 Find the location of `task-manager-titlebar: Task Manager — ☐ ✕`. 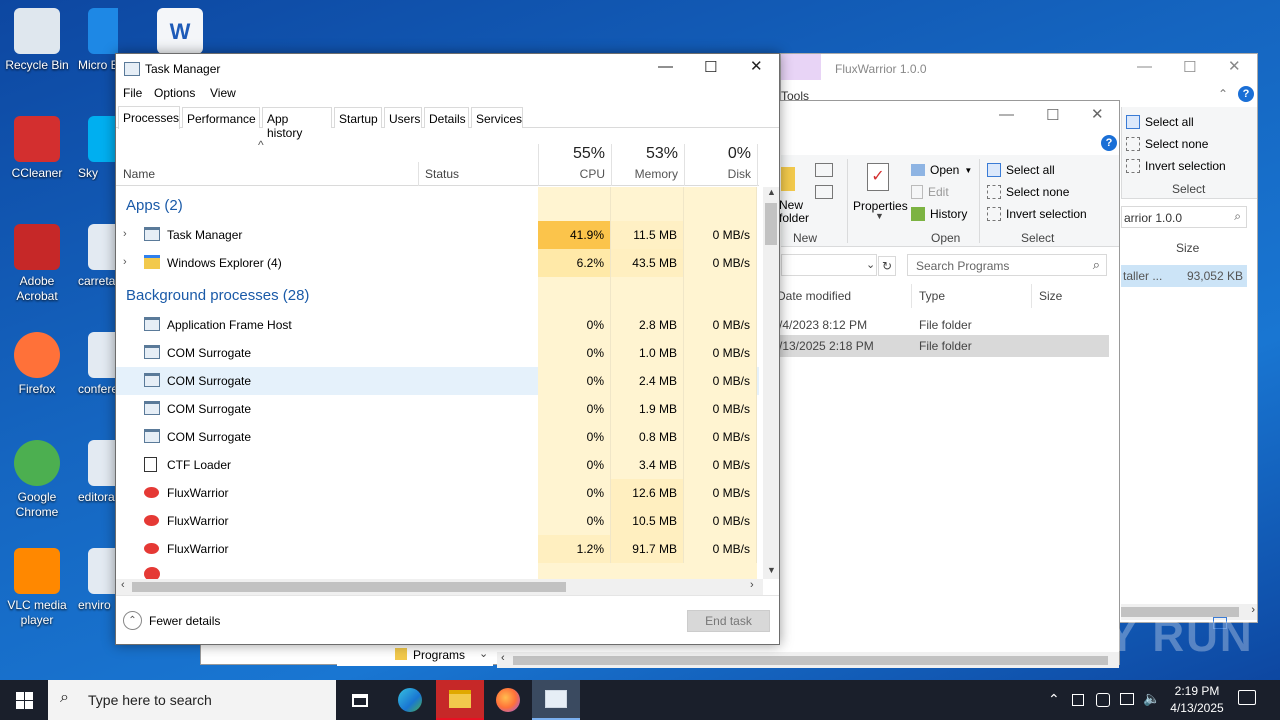

task-manager-titlebar: Task Manager — ☐ ✕ is located at coordinates (447, 69).